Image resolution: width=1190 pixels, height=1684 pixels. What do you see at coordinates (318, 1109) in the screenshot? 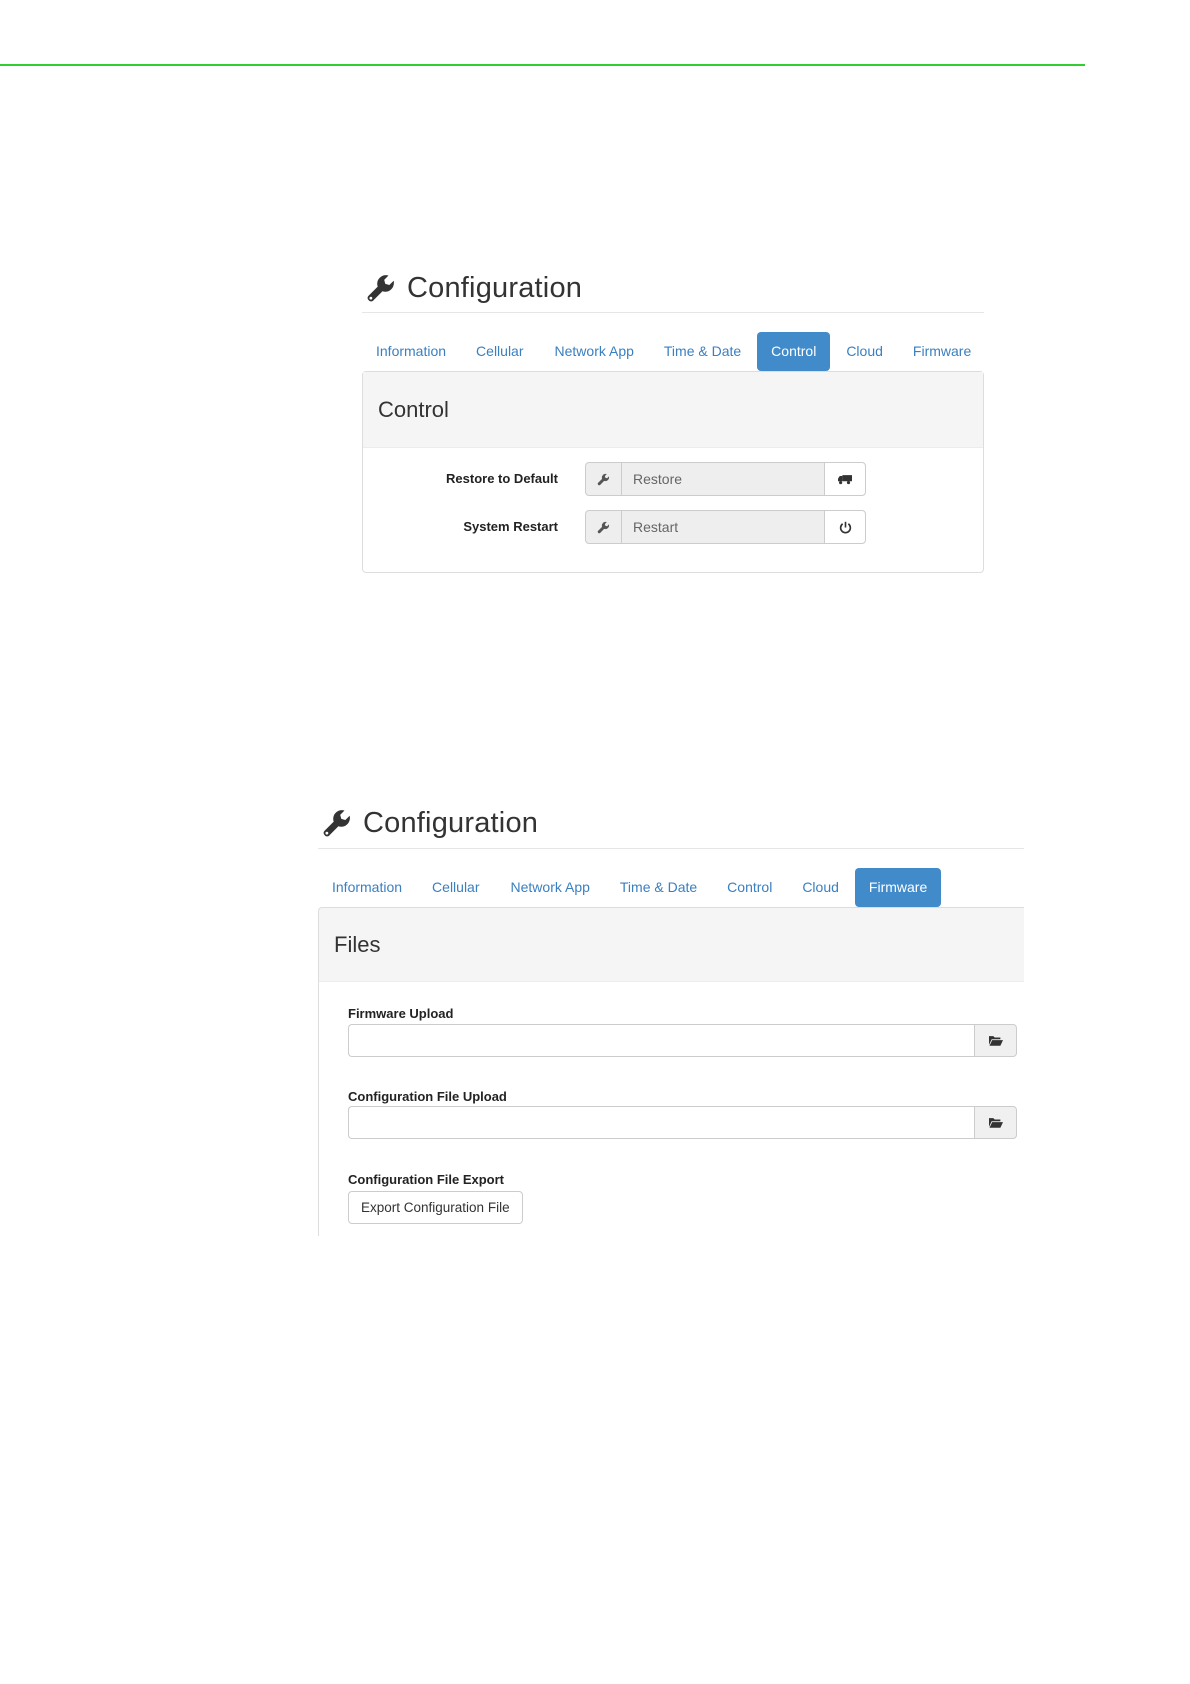
I see `panel-left-border` at bounding box center [318, 1109].